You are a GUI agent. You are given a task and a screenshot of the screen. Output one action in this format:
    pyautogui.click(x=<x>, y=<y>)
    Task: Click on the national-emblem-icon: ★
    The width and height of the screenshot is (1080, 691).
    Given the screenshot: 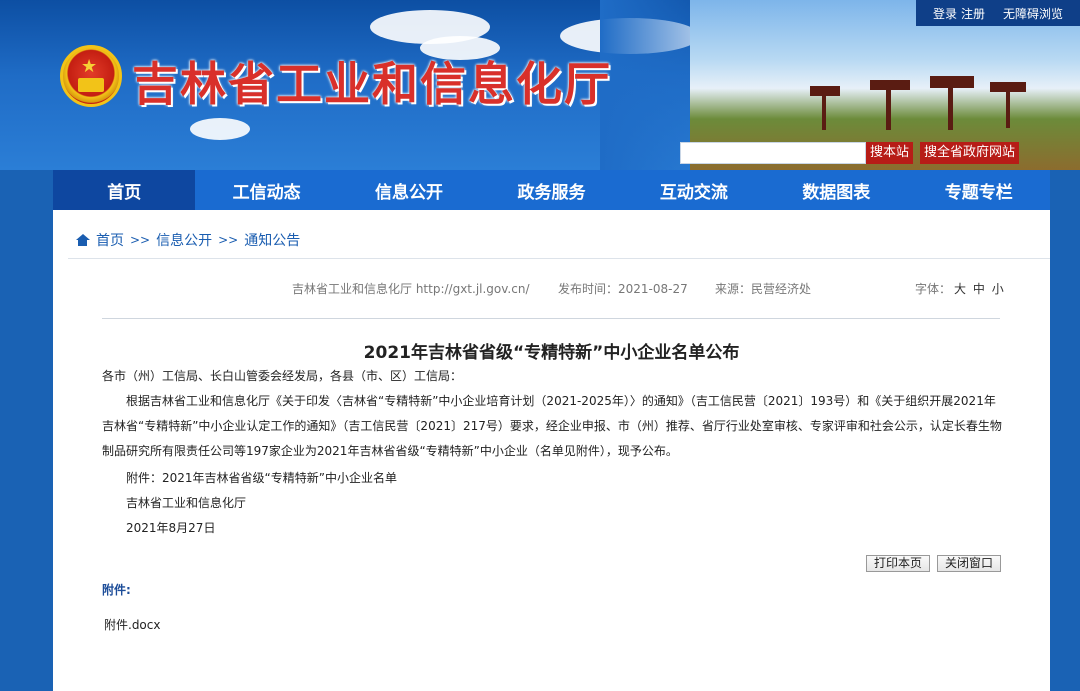 What is the action you would take?
    pyautogui.click(x=91, y=76)
    